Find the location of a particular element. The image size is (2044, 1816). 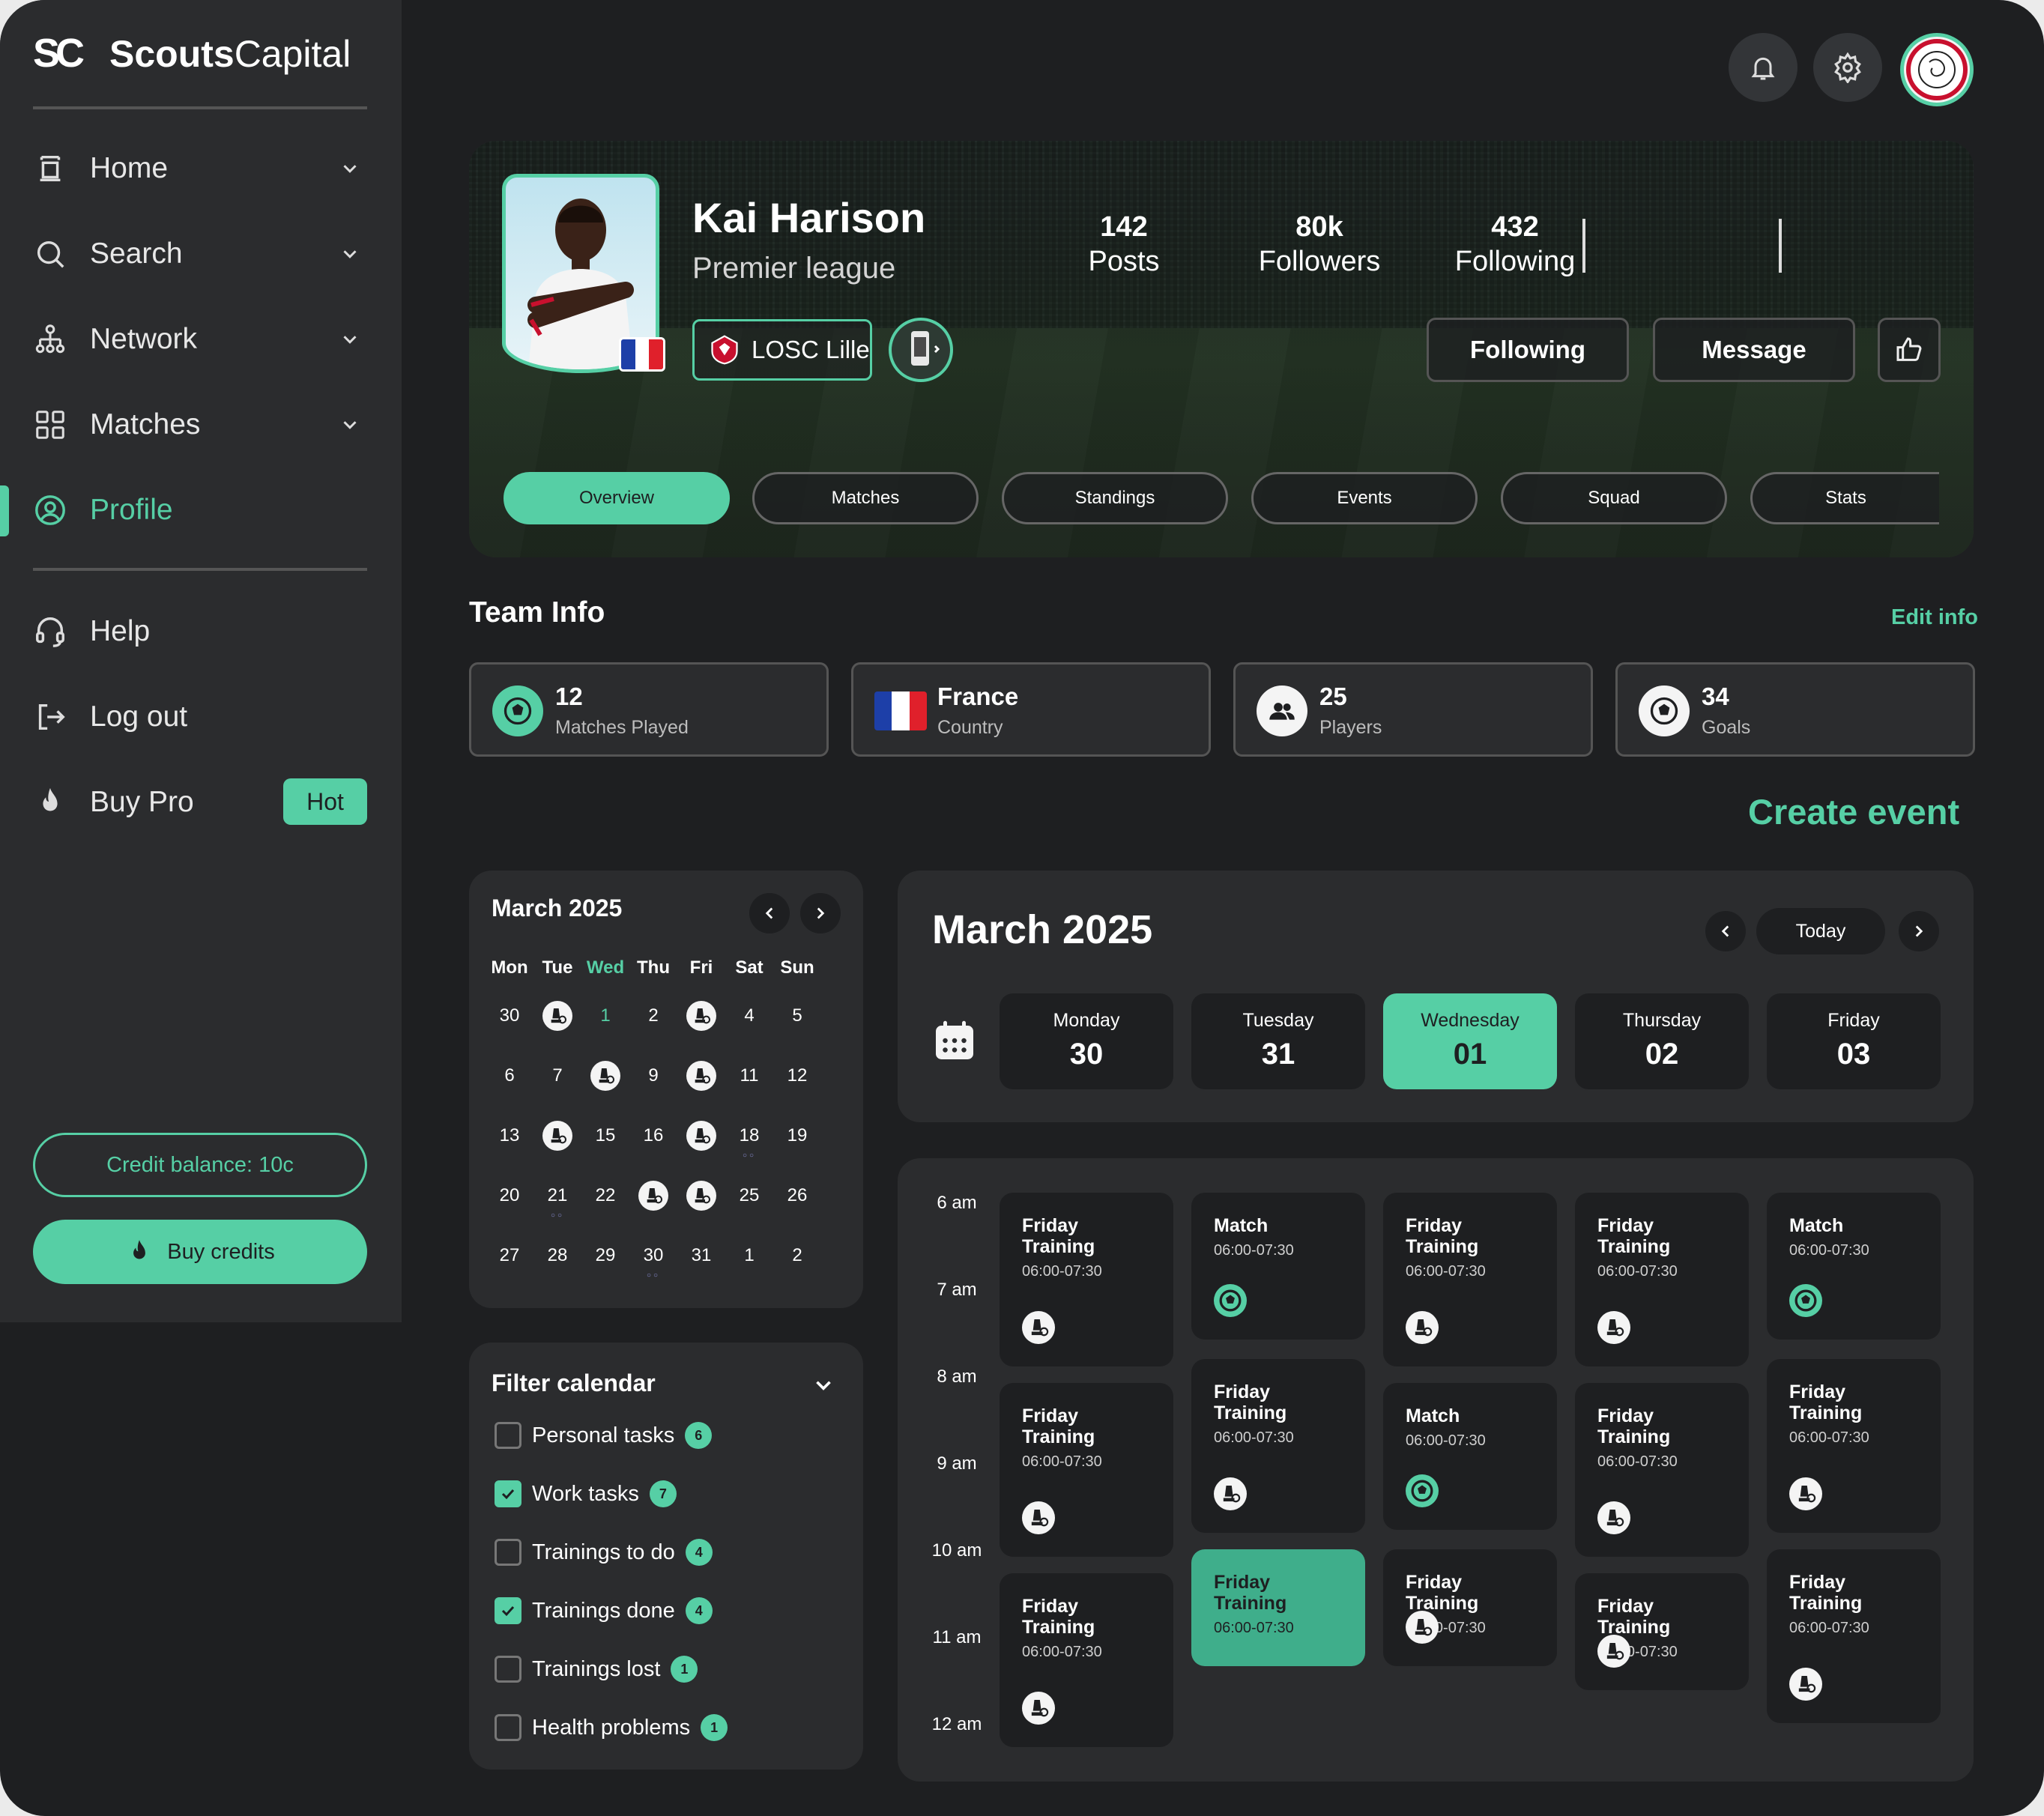

calendar-day: 29 is located at coordinates (605, 1255).